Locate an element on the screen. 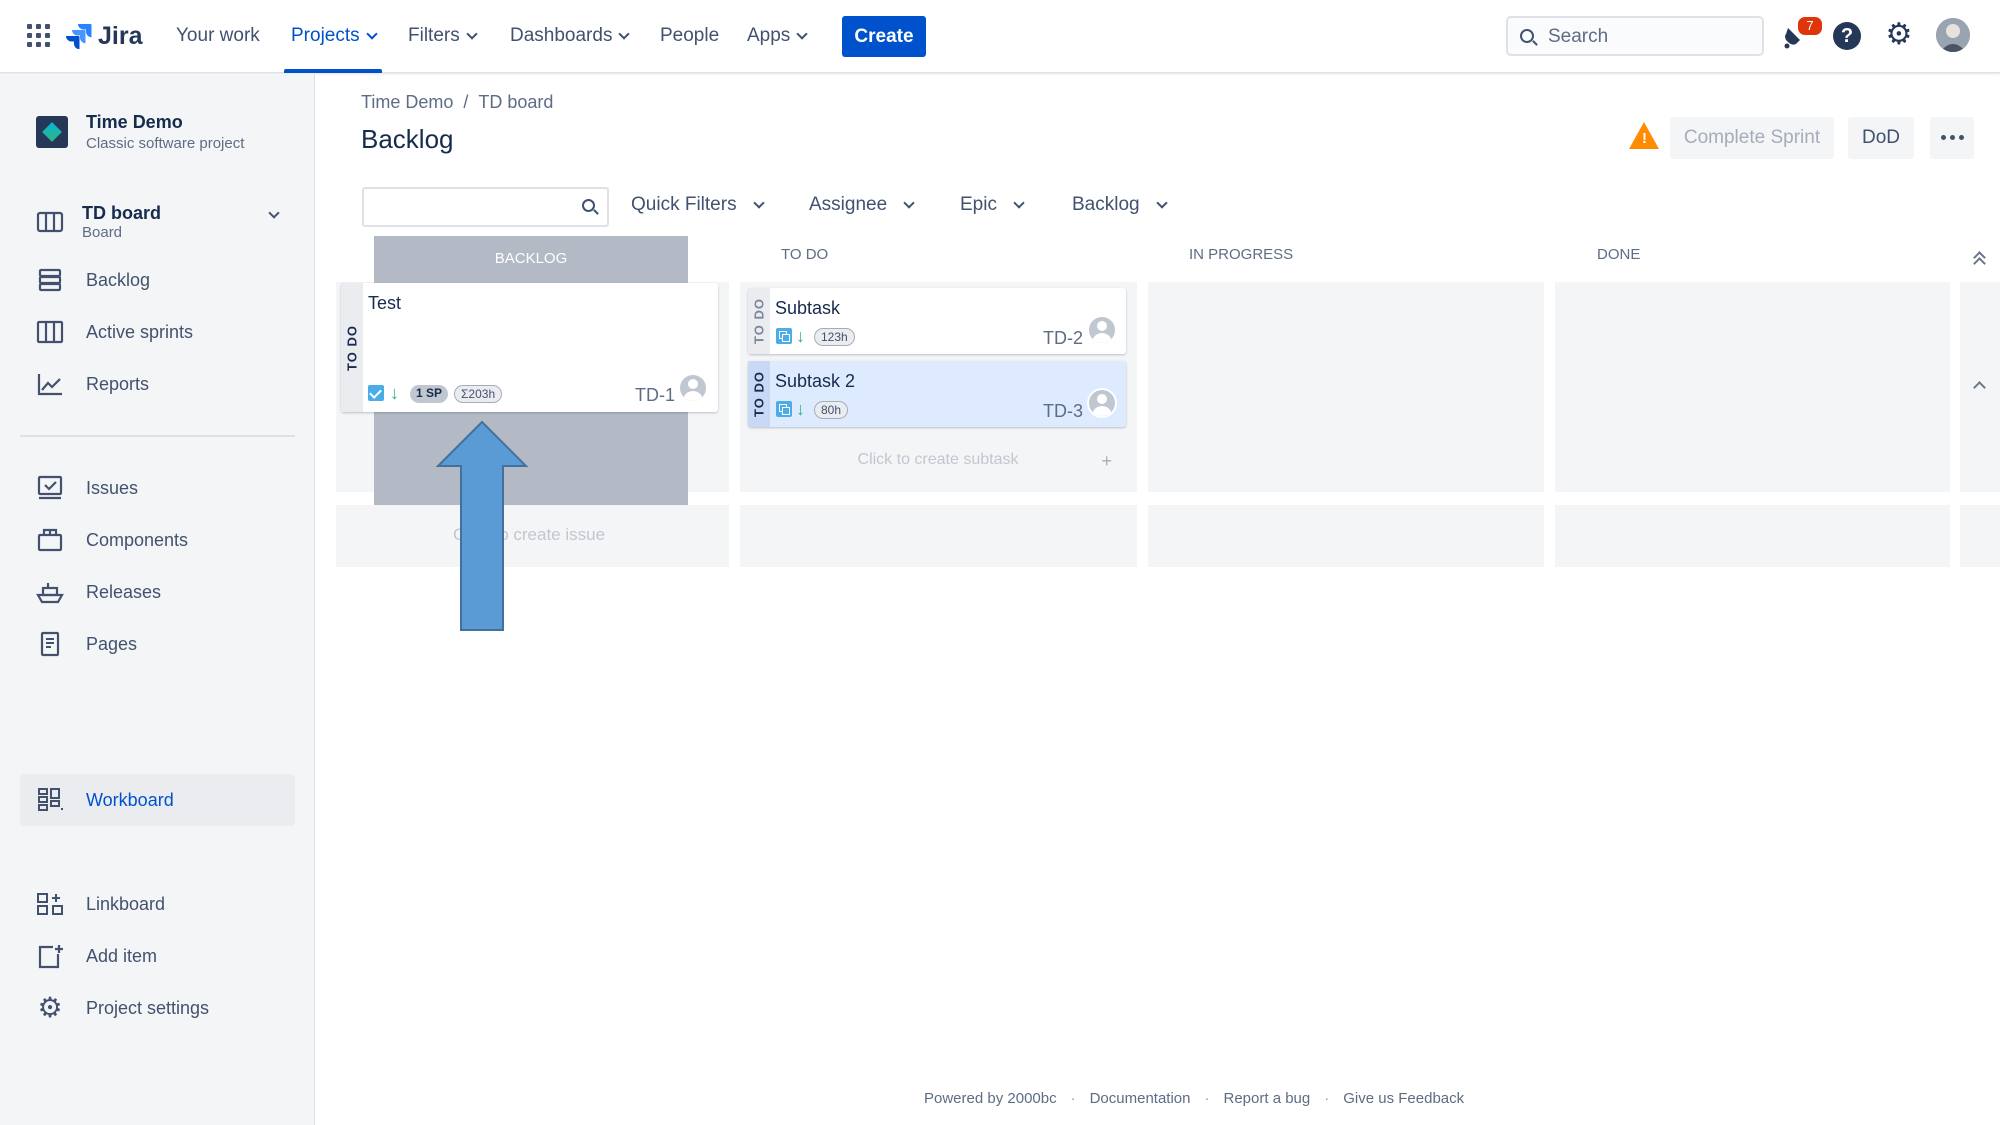  settings-icon: ⚙ is located at coordinates (1899, 35).